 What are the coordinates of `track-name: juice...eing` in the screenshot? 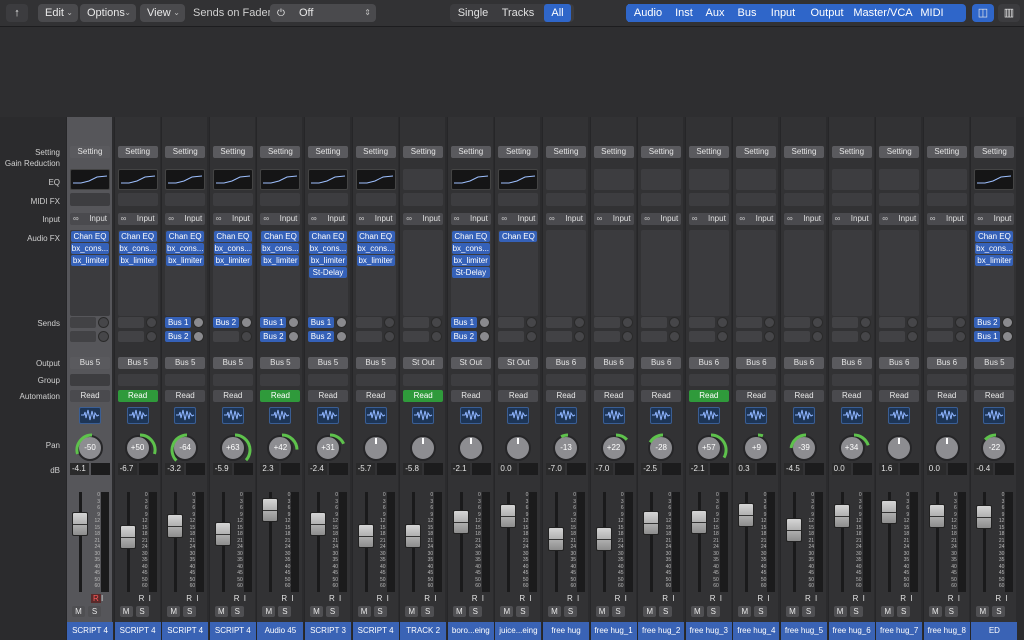 It's located at (518, 631).